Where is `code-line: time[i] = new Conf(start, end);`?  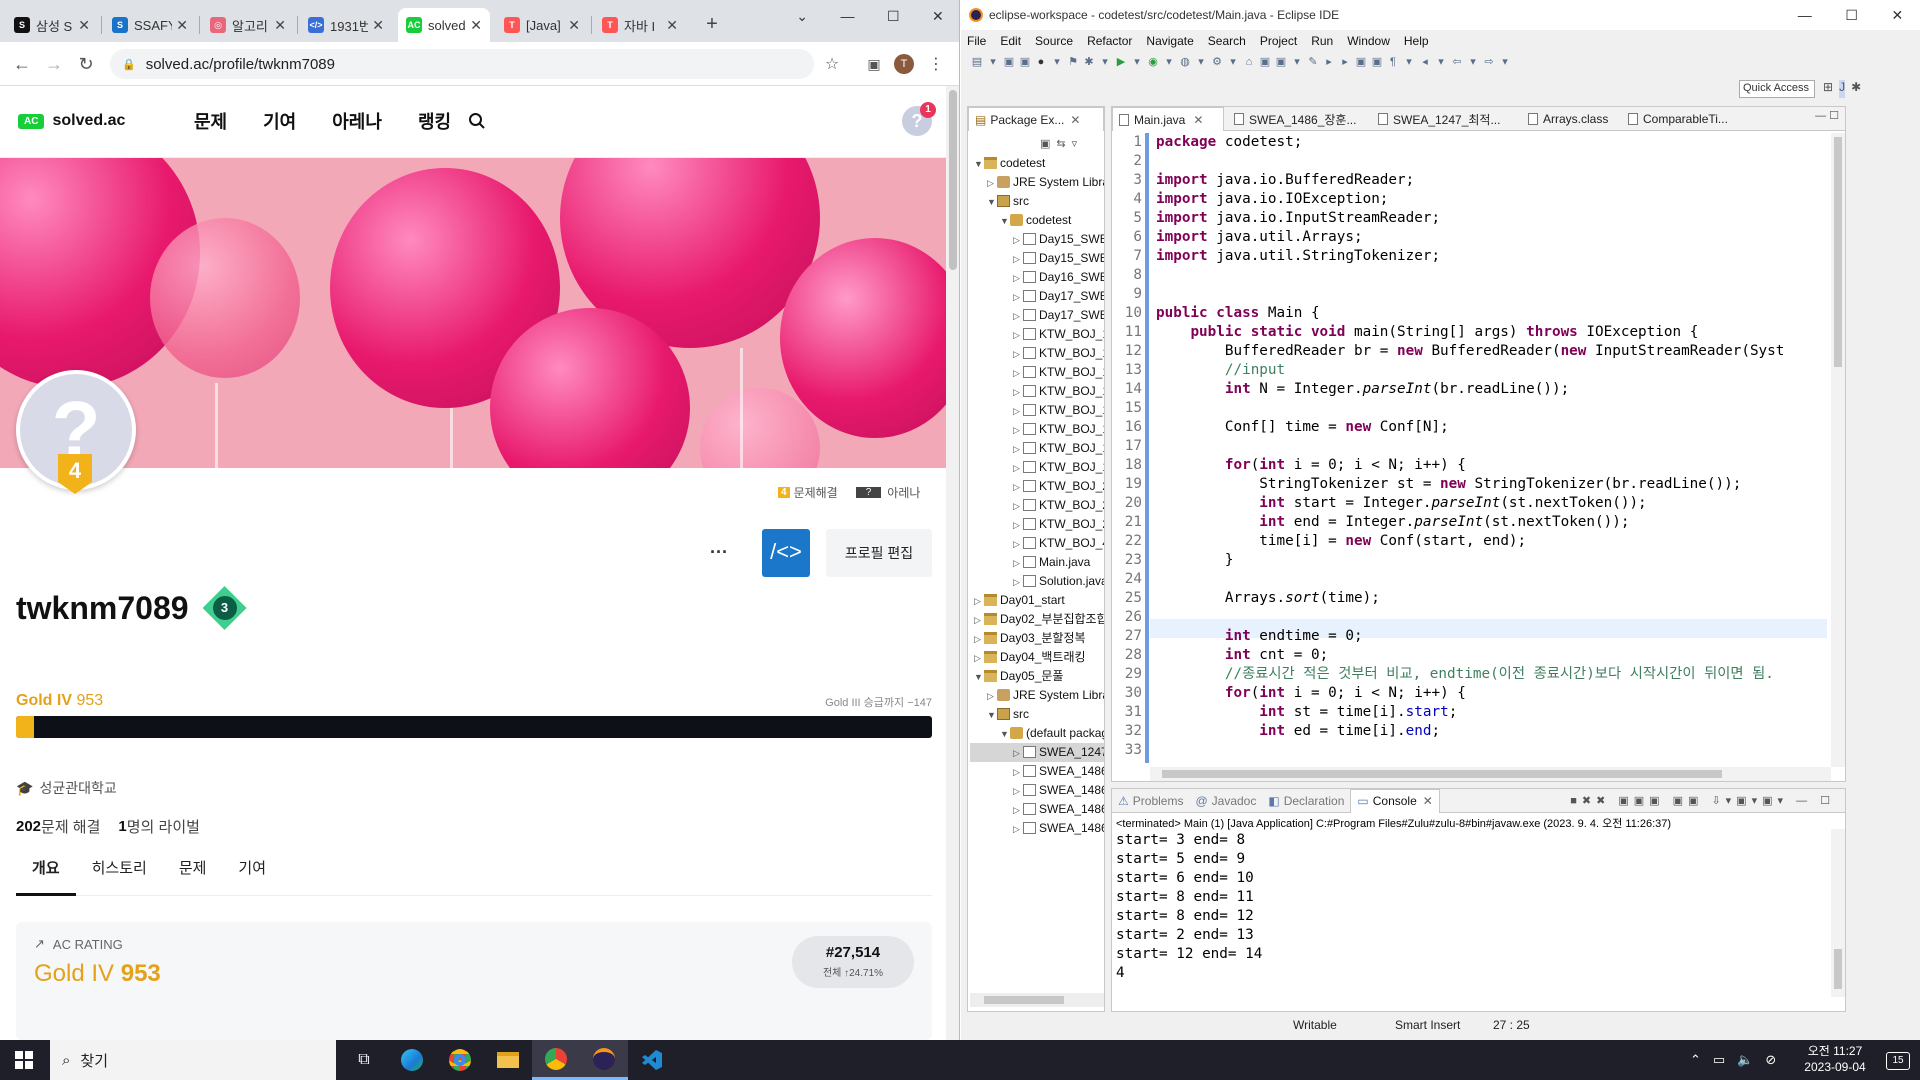 code-line: time[i] = new Conf(start, end); is located at coordinates (1491, 541).